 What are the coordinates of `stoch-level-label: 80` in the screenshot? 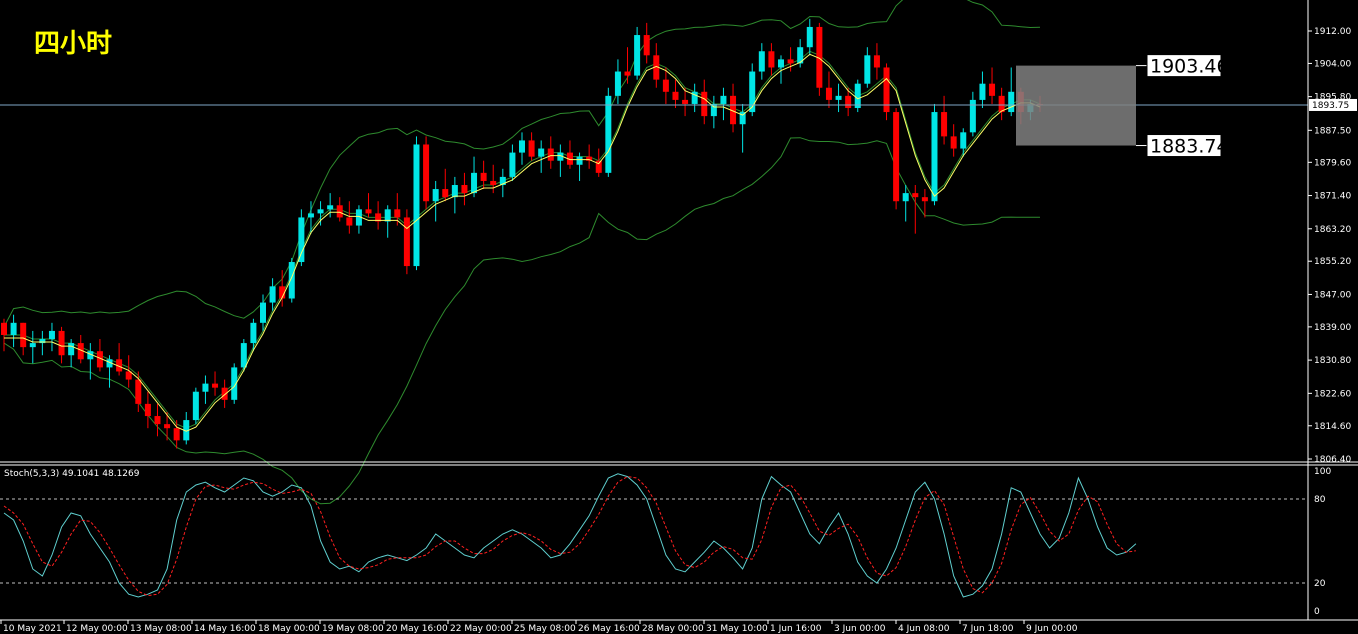 It's located at (1320, 500).